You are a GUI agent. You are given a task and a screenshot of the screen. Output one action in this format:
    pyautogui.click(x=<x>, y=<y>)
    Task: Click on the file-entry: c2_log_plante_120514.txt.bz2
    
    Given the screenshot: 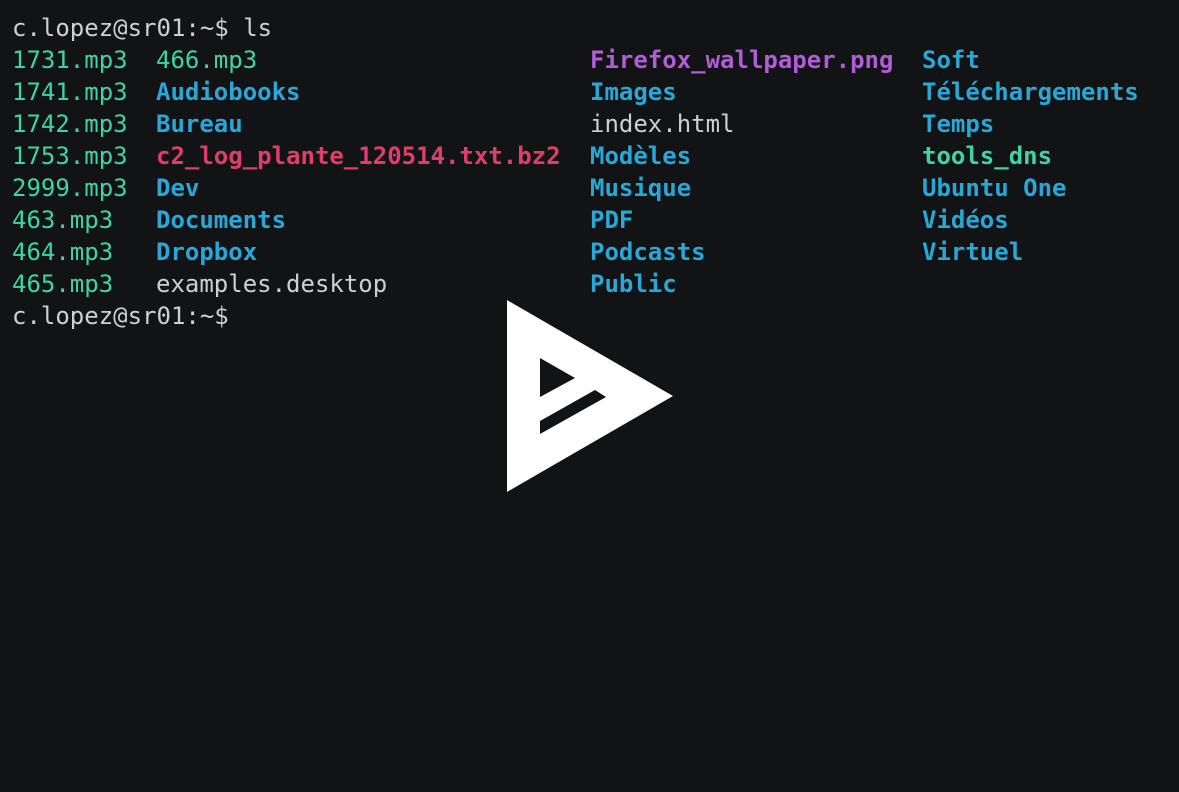 What is the action you would take?
    pyautogui.click(x=358, y=156)
    